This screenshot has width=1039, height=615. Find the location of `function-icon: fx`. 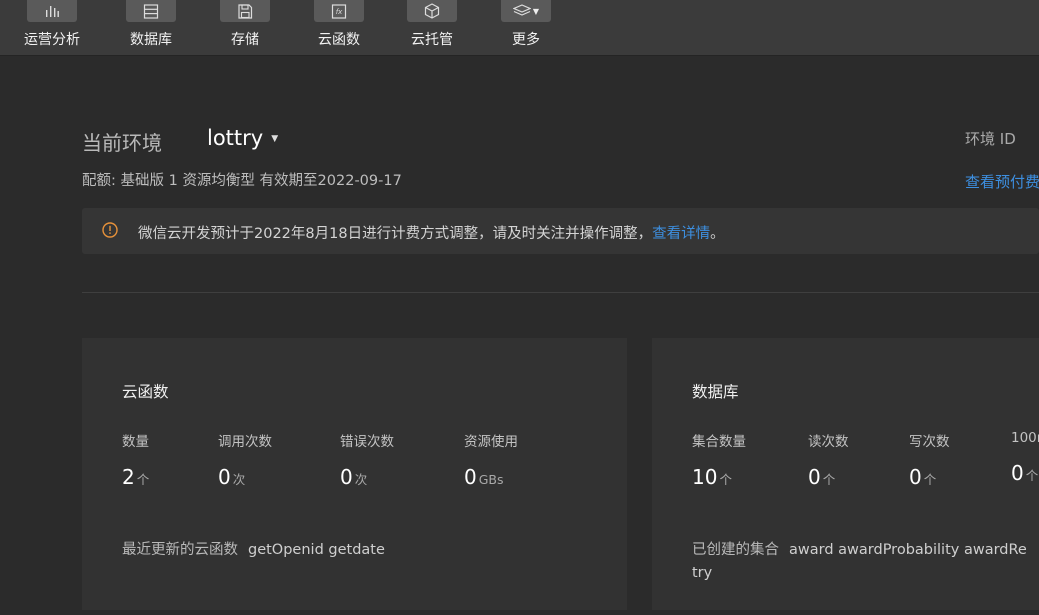

function-icon: fx is located at coordinates (339, 11).